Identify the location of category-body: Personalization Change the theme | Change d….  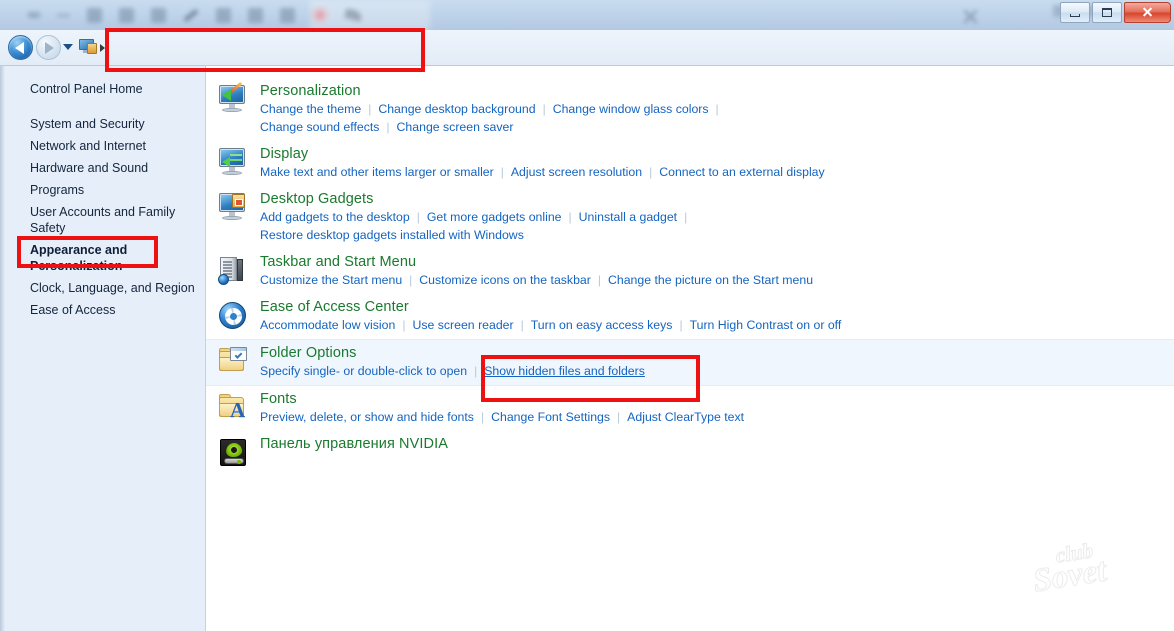
(493, 109).